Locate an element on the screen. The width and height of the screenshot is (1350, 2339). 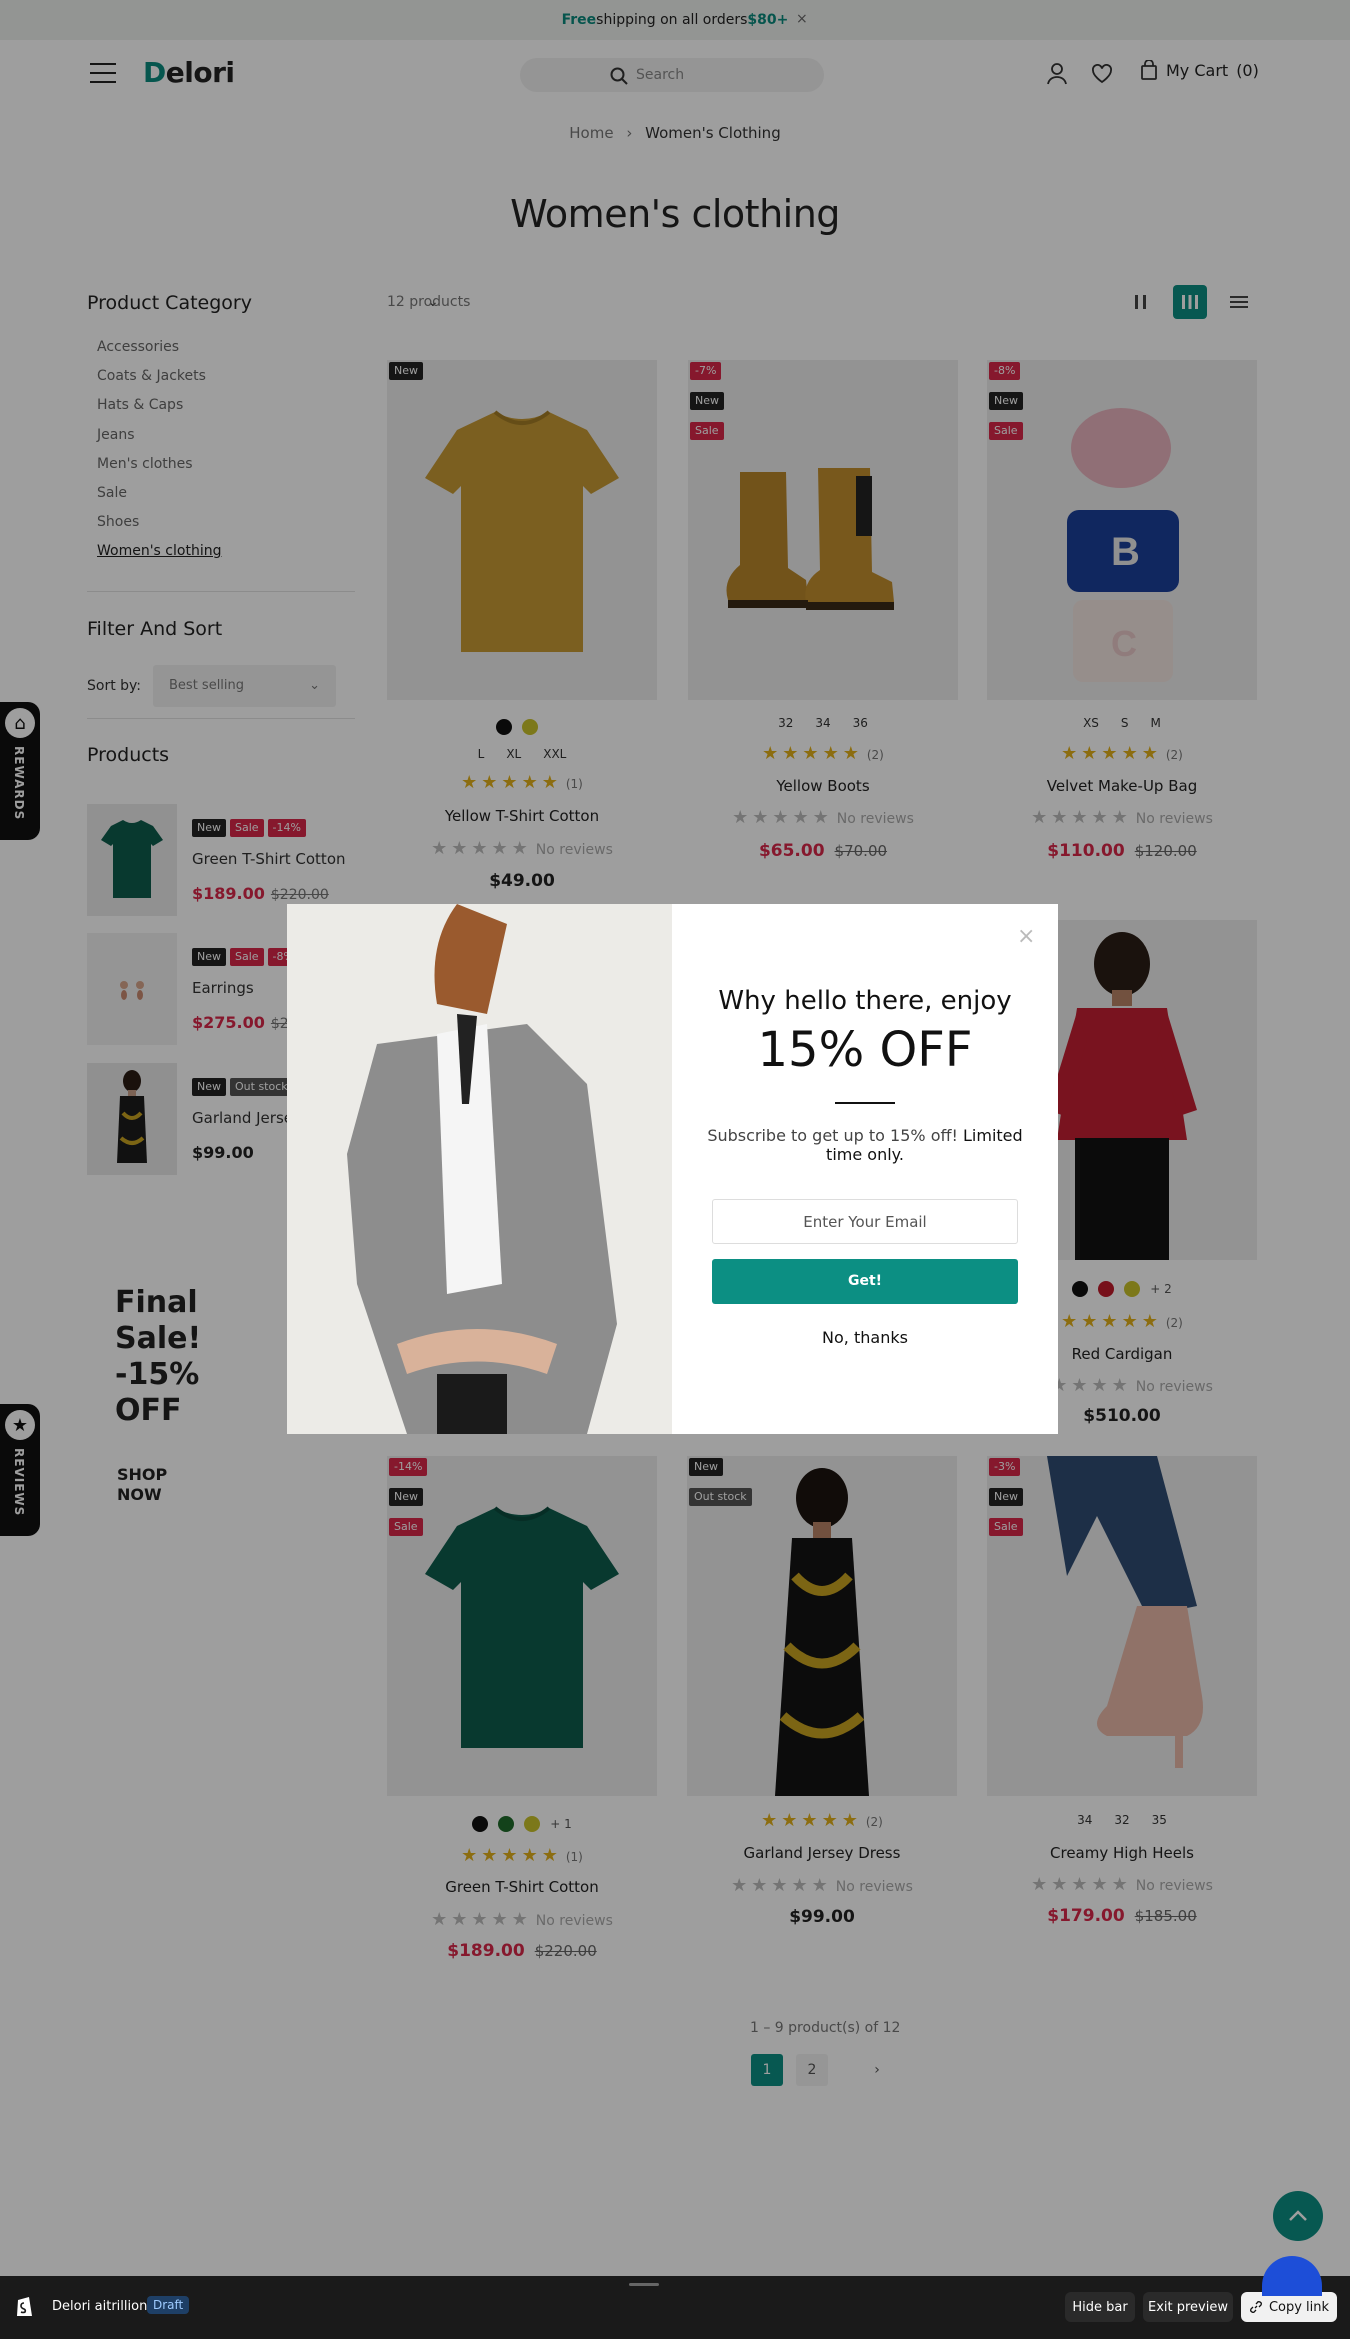
store-name: Delori aitrillion is located at coordinates (100, 2306).